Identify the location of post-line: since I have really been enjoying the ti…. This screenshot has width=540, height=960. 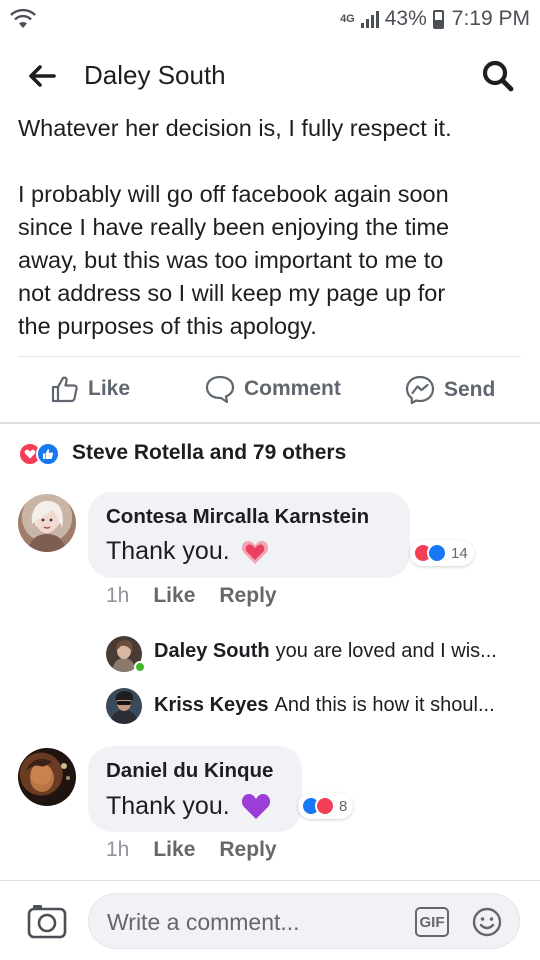
(234, 227).